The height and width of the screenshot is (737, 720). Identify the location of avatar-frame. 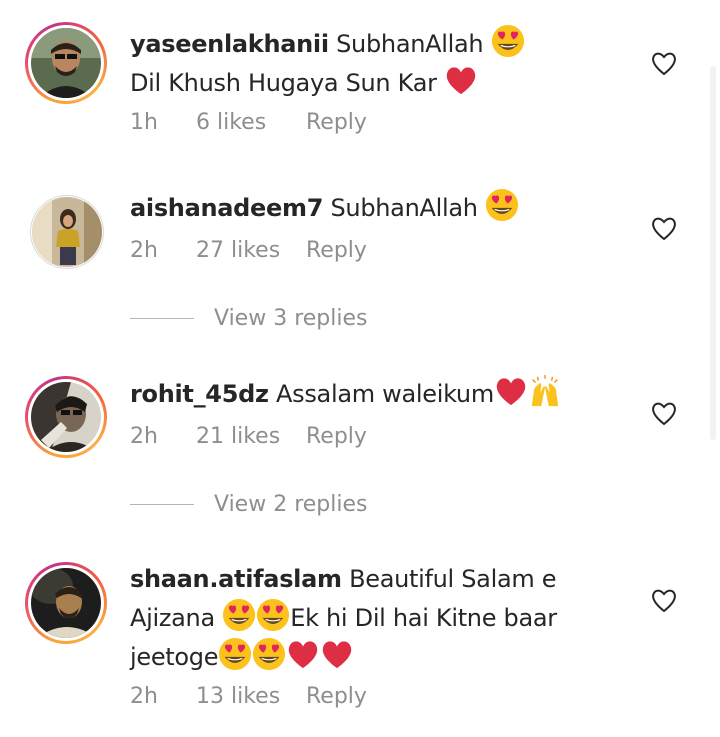
(67, 232).